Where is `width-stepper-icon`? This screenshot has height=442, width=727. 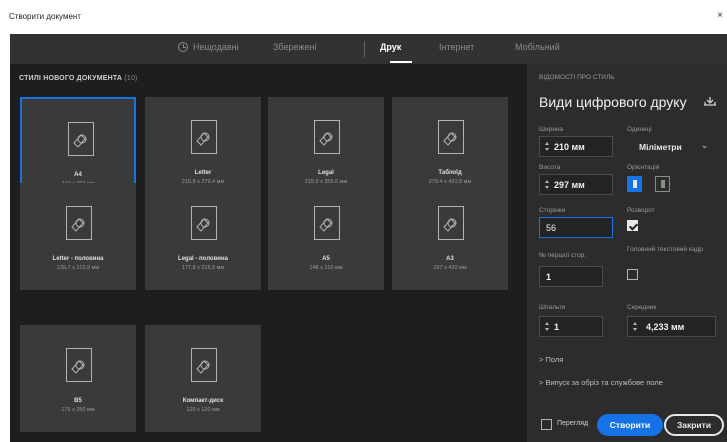 width-stepper-icon is located at coordinates (547, 146).